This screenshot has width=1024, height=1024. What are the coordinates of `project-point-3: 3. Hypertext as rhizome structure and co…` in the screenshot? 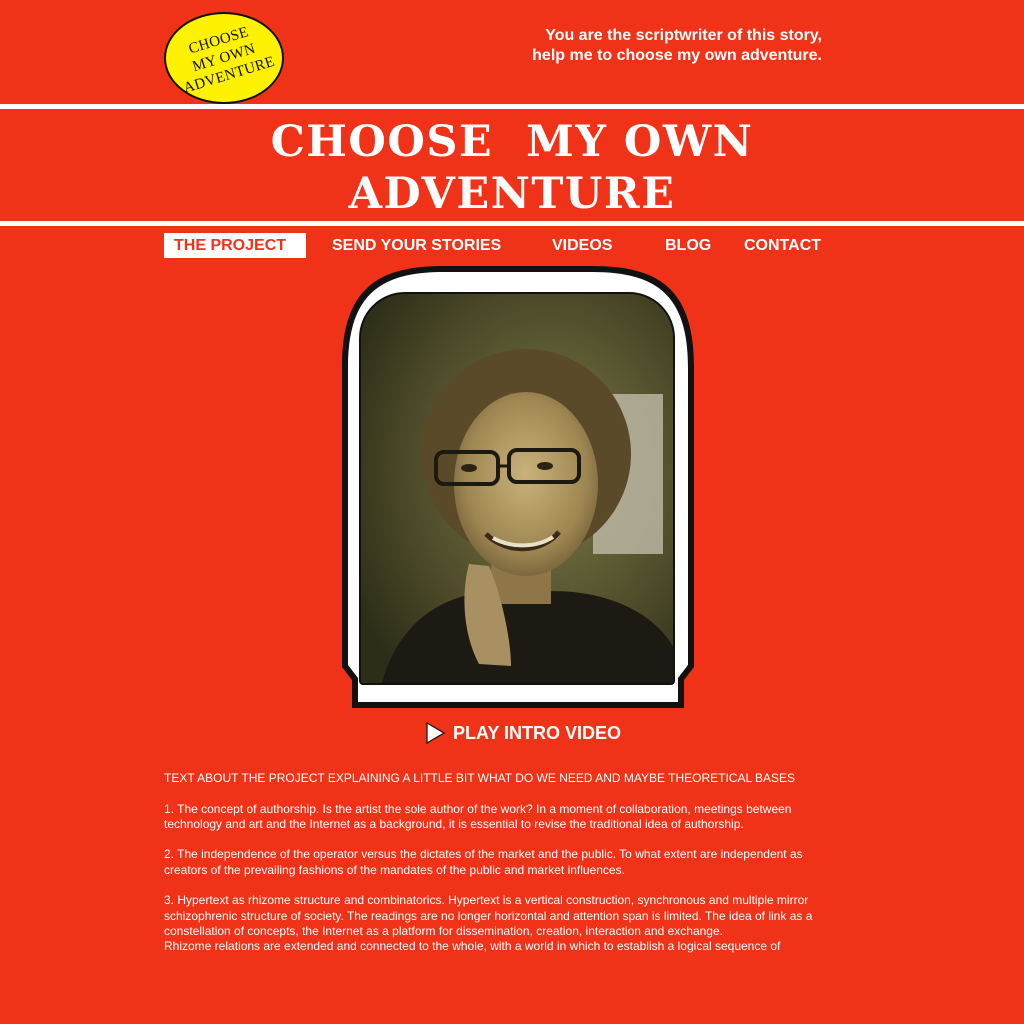 It's located at (488, 915).